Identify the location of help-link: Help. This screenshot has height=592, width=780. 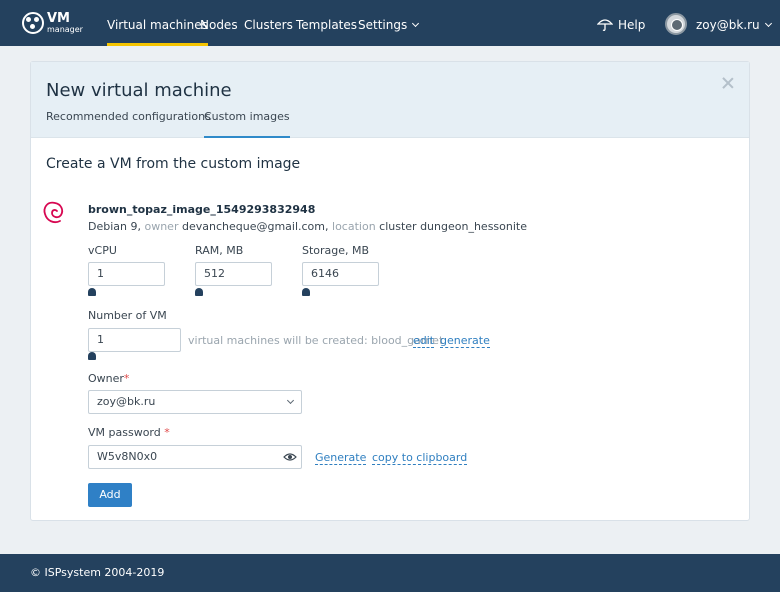
(620, 23).